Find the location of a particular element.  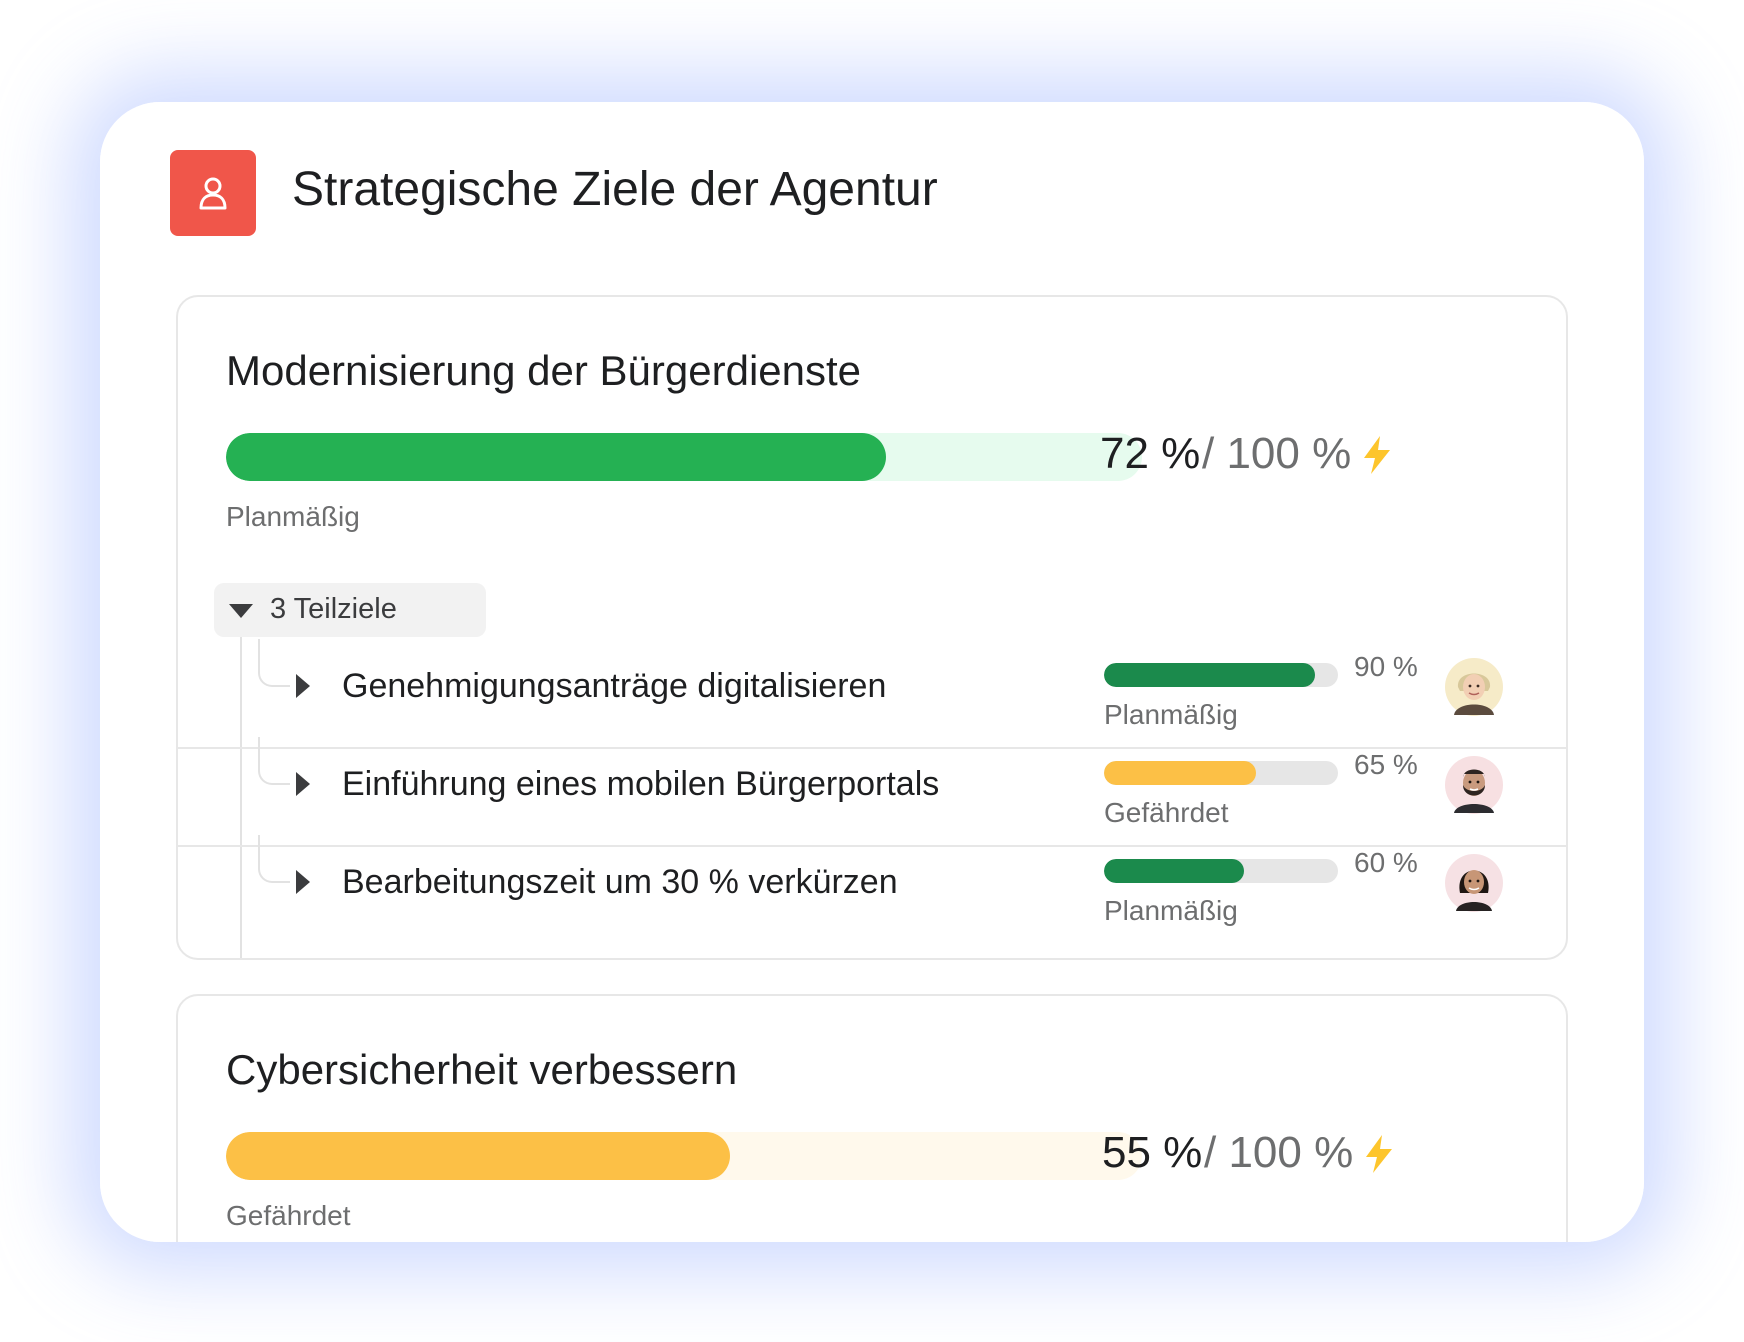

goal-title: Modernisierung der Bürgerdienste is located at coordinates (543, 371).